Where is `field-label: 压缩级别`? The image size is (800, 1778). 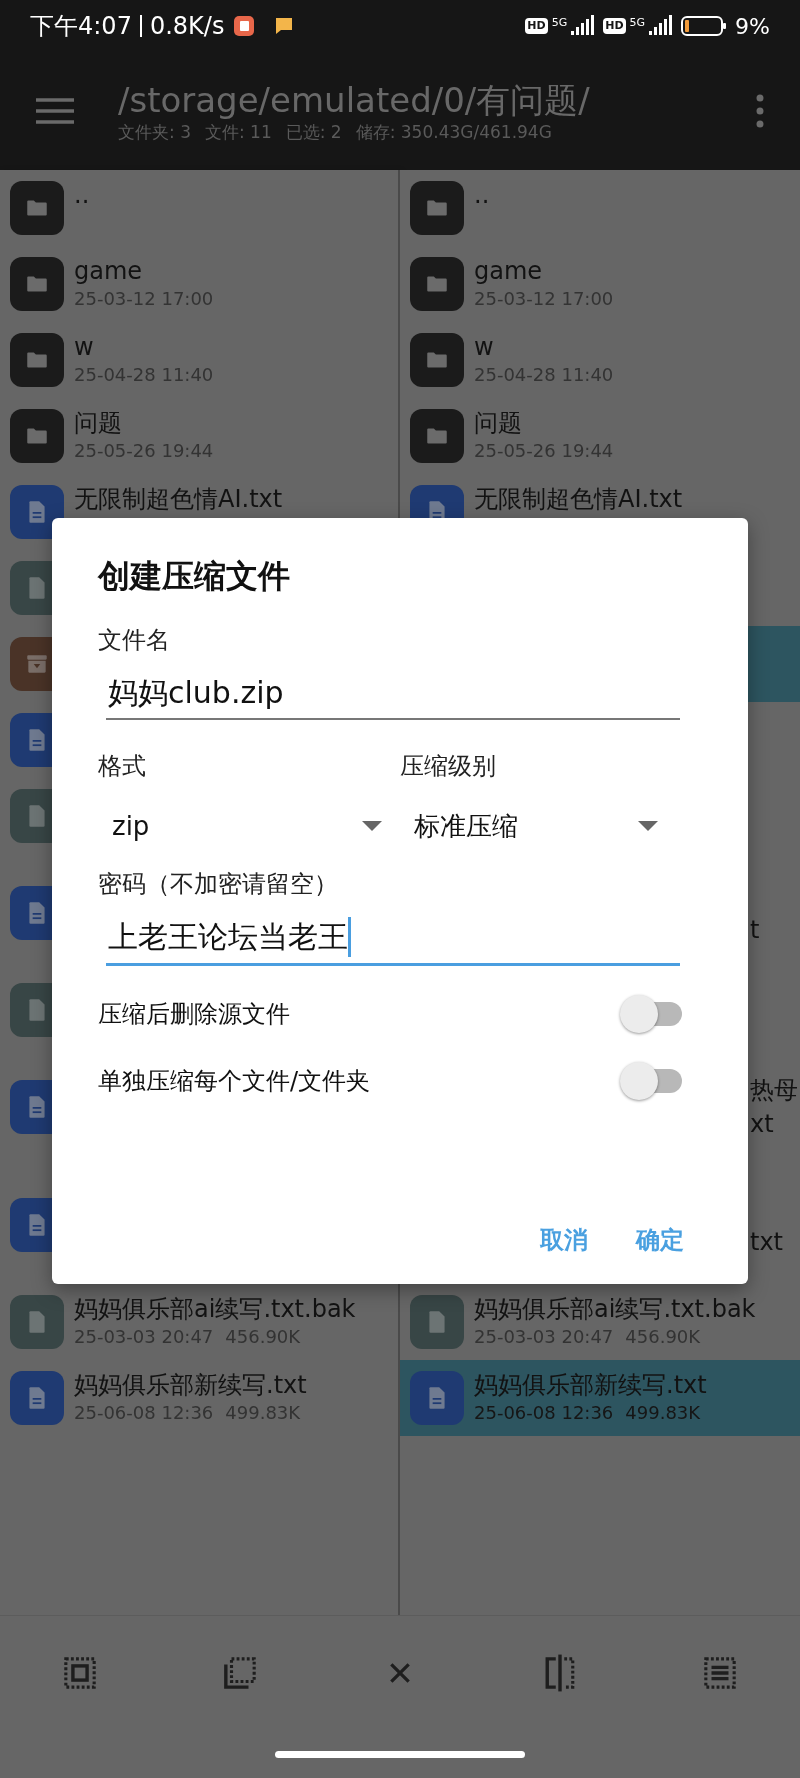 field-label: 压缩级别 is located at coordinates (448, 766).